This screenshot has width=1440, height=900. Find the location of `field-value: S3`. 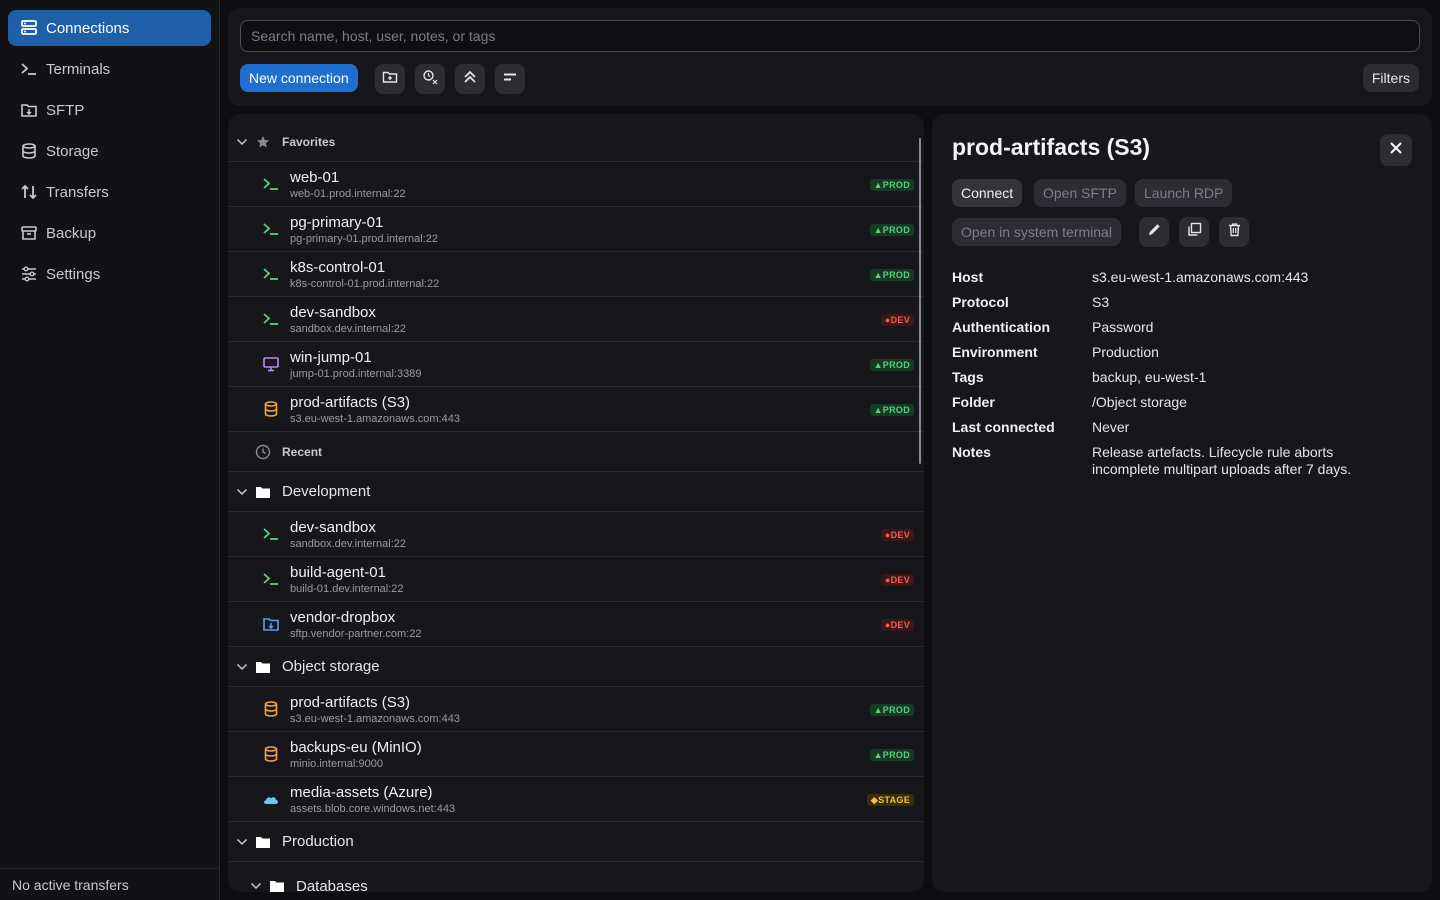

field-value: S3 is located at coordinates (1101, 302).